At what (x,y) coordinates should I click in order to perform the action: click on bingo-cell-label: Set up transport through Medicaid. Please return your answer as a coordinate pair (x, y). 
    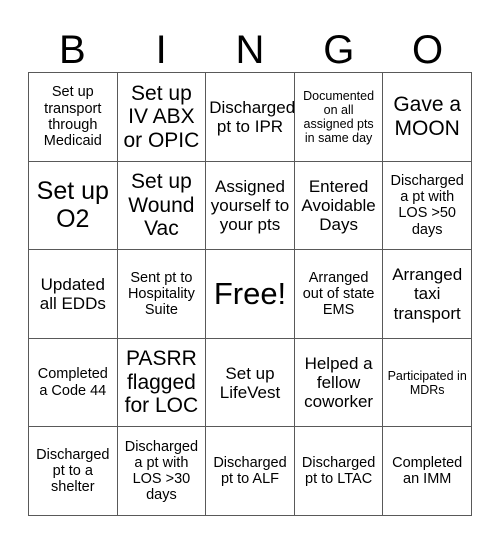
    Looking at the image, I should click on (72, 117).